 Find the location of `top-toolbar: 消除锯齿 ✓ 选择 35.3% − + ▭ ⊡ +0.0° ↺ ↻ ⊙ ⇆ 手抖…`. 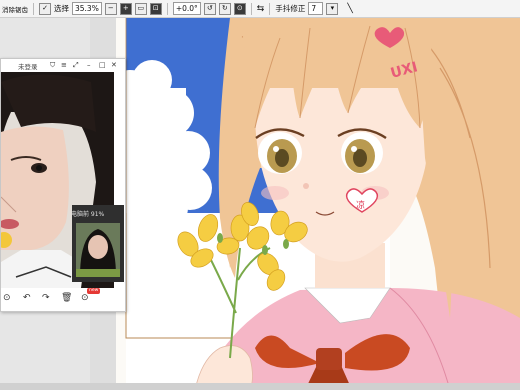

top-toolbar: 消除锯齿 ✓ 选择 35.3% − + ▭ ⊡ +0.0° ↺ ↻ ⊙ ⇆ 手抖… is located at coordinates (260, 9).